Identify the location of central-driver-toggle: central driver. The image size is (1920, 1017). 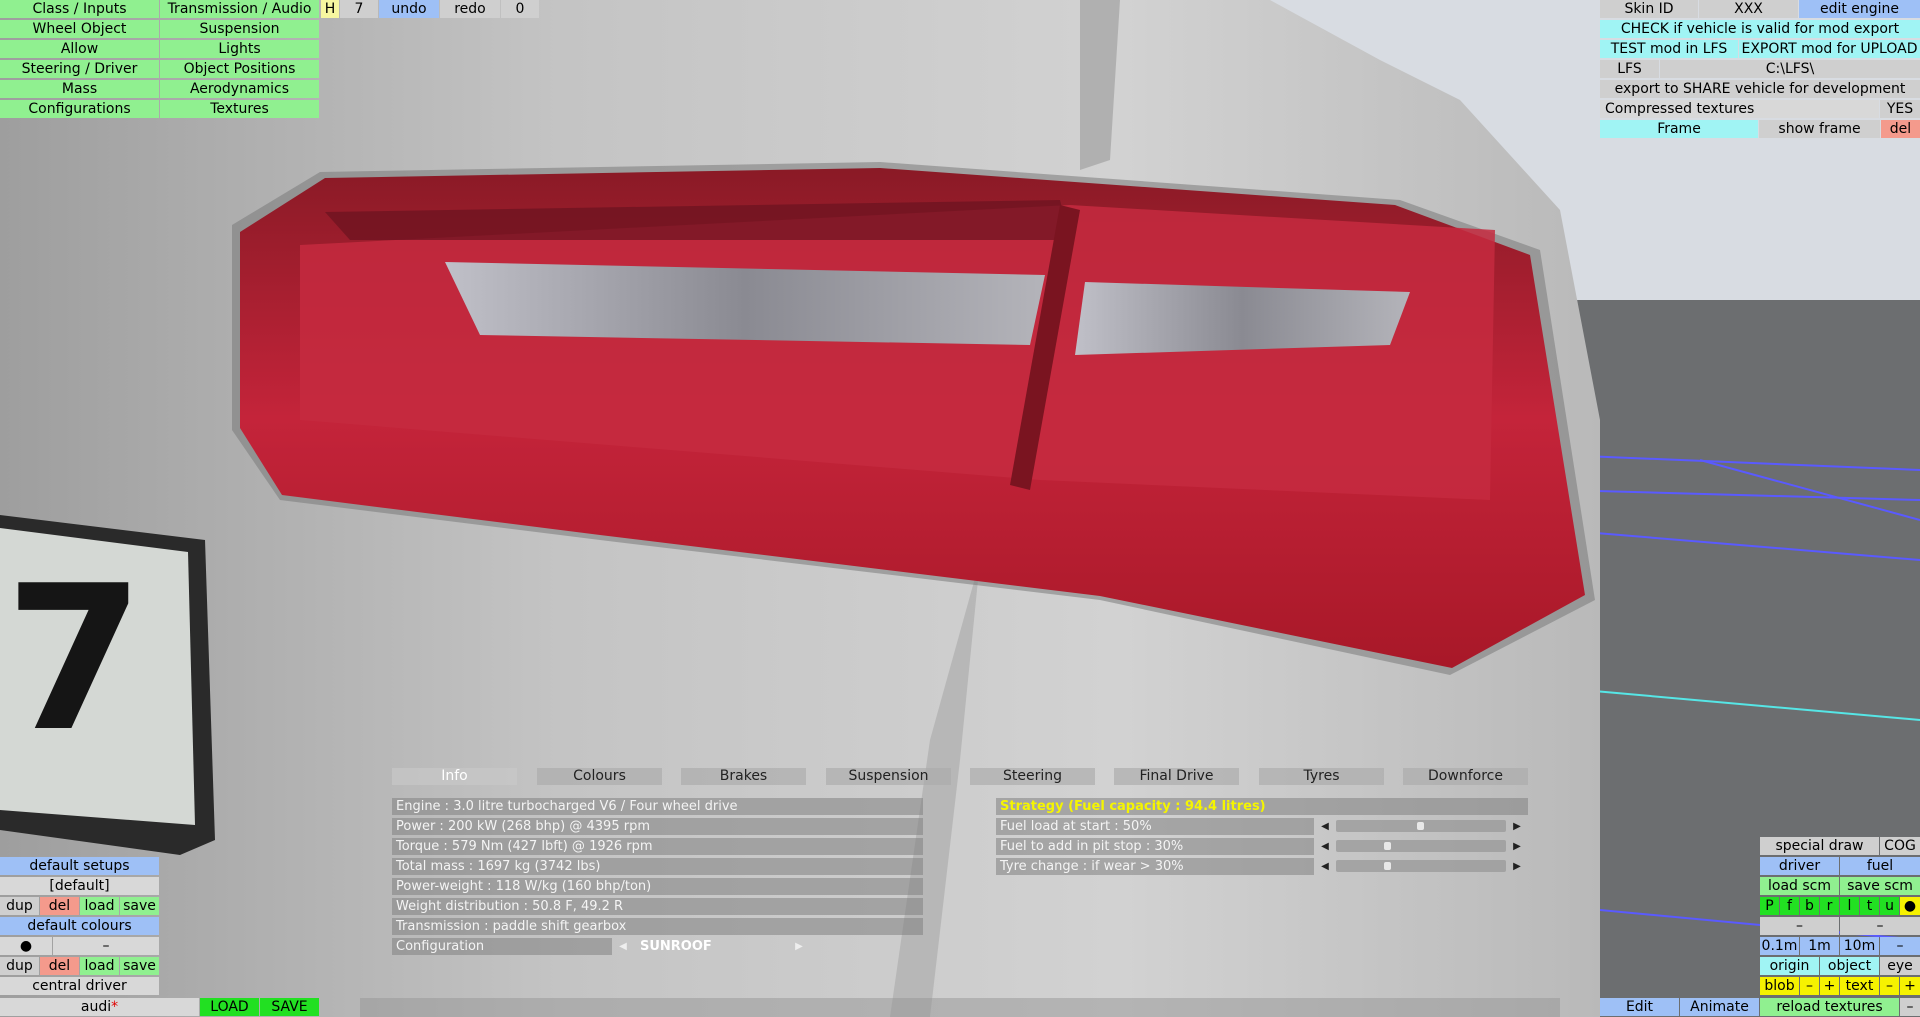
(79, 986).